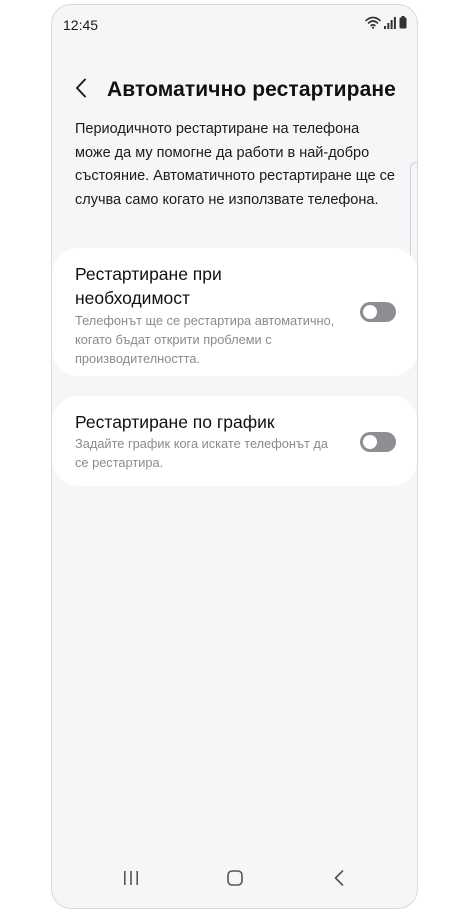 This screenshot has width=470, height=915. What do you see at coordinates (148, 286) in the screenshot?
I see `setting-title: Рестартиране при необходимост` at bounding box center [148, 286].